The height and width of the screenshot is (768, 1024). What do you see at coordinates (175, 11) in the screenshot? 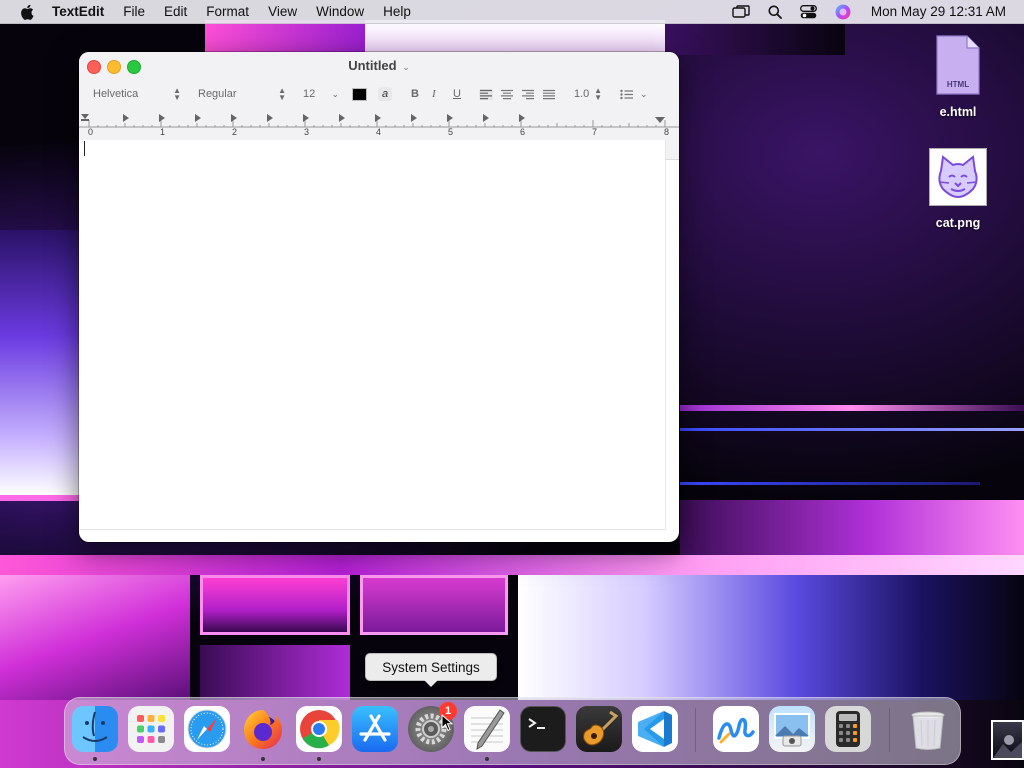
I see `menu-edit: Edit` at bounding box center [175, 11].